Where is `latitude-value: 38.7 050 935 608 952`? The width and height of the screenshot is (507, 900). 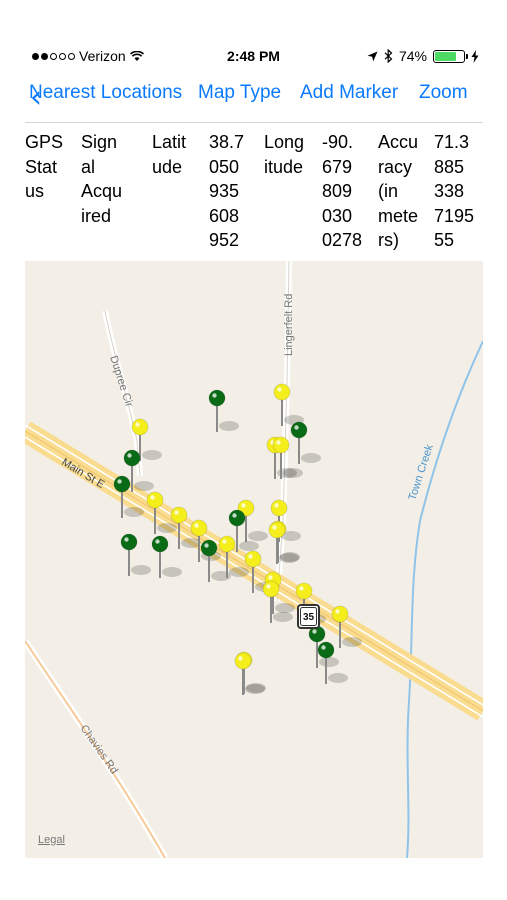
latitude-value: 38.7 050 935 608 952 is located at coordinates (227, 191).